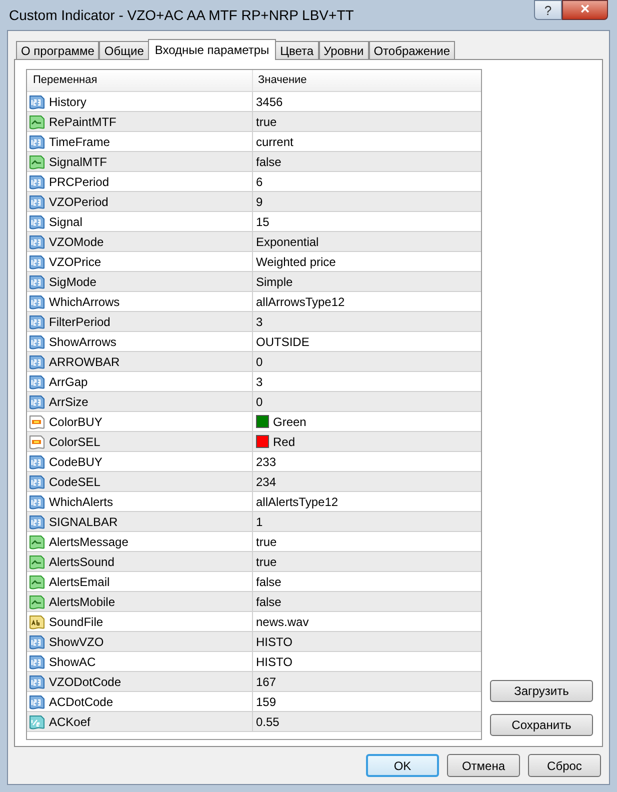  I want to click on parameter-name: ArrGap, so click(68, 382).